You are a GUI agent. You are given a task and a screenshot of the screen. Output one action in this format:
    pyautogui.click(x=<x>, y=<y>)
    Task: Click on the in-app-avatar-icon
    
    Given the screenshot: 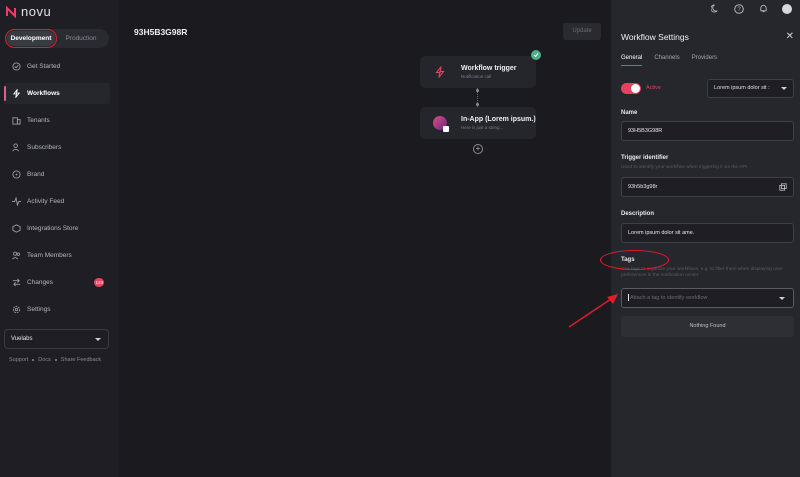 What is the action you would take?
    pyautogui.click(x=440, y=123)
    